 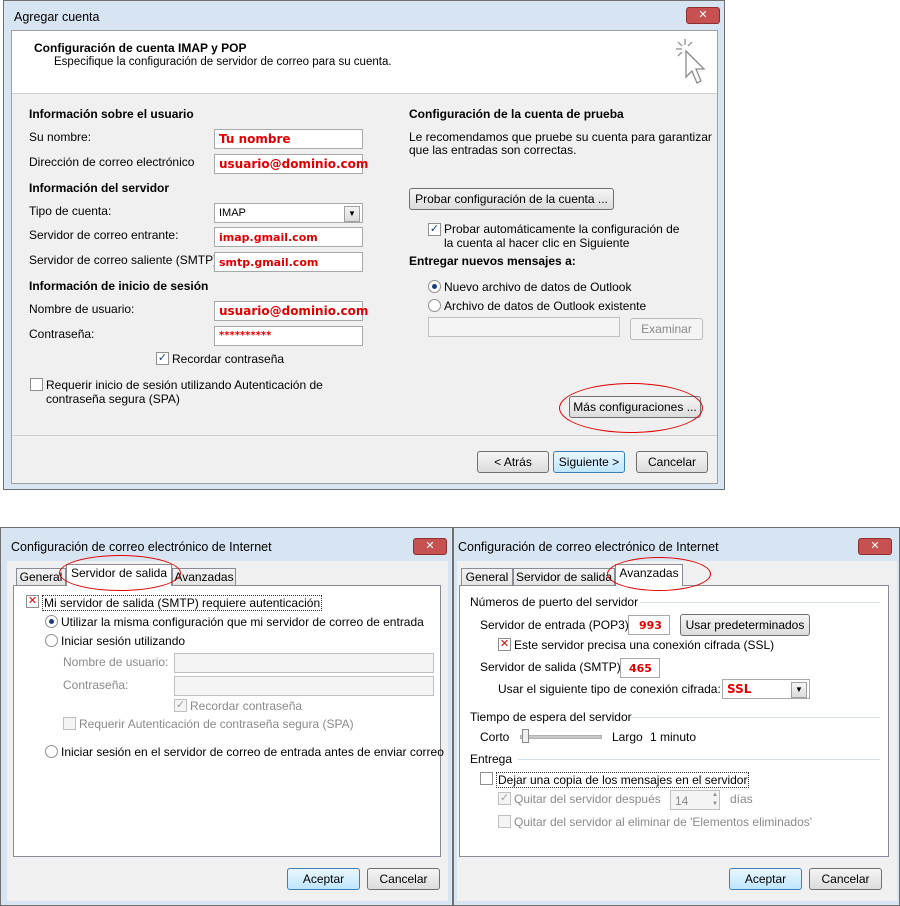 I want to click on timeout-value: 1 minuto, so click(x=673, y=737).